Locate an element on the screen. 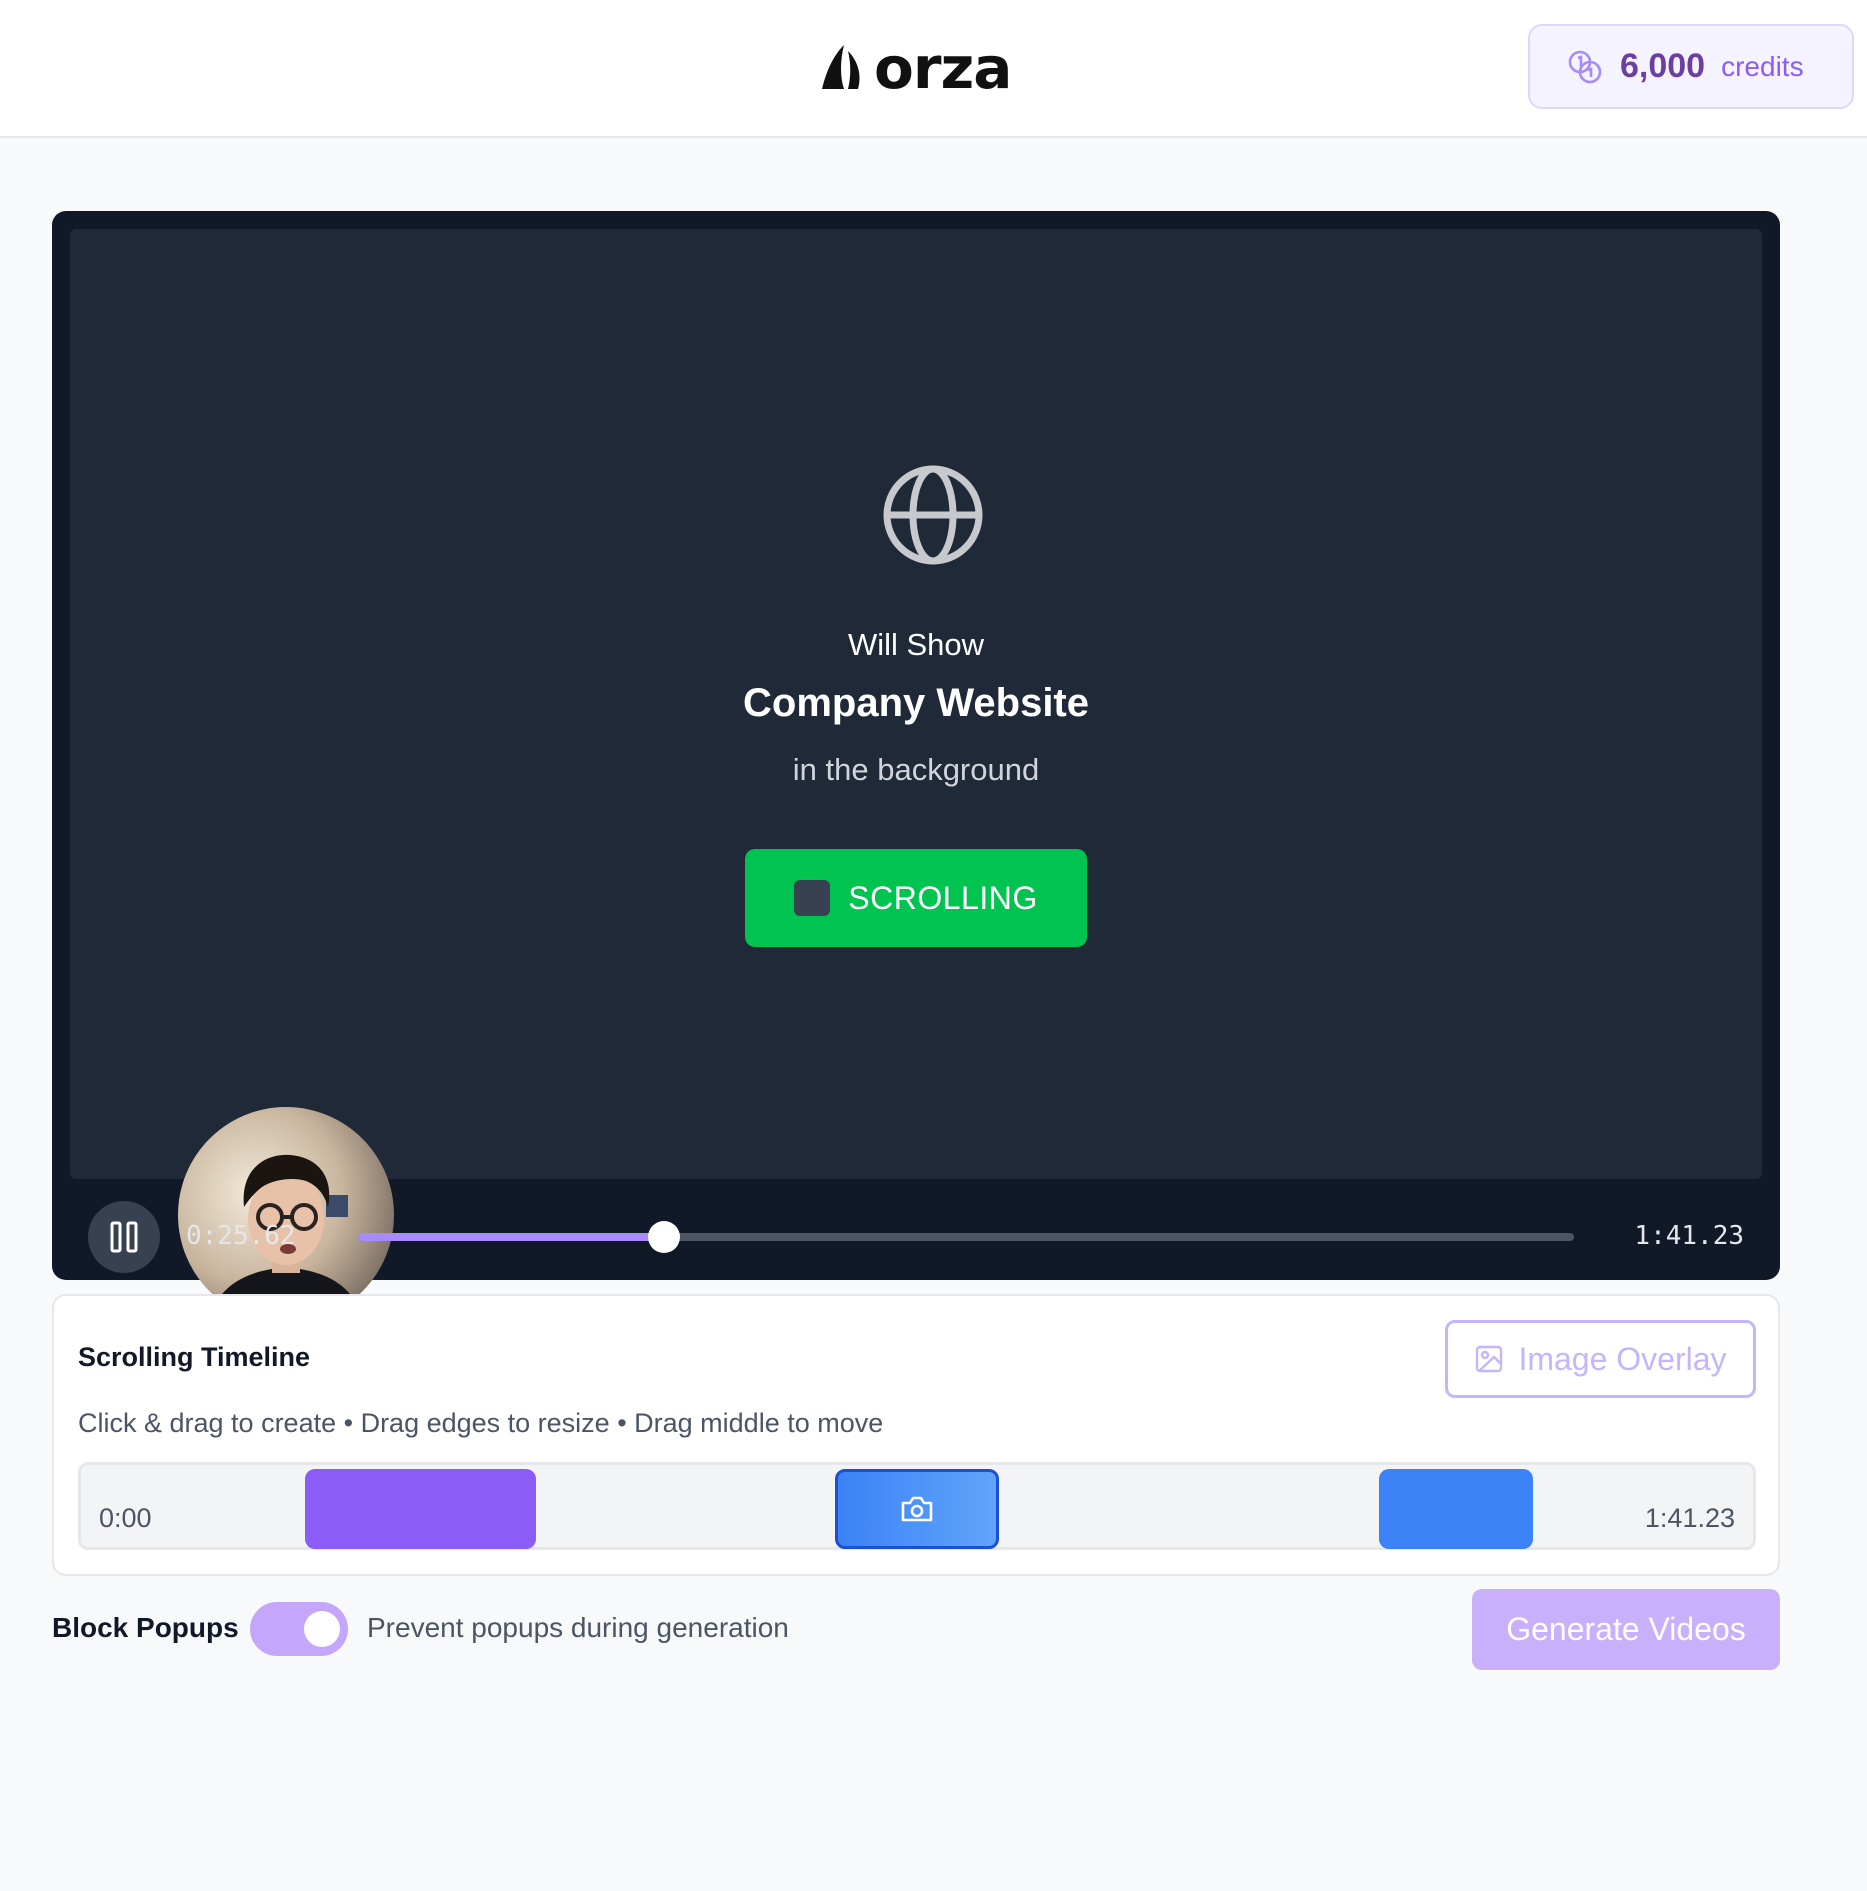 The height and width of the screenshot is (1891, 1867). pause-button is located at coordinates (124, 1237).